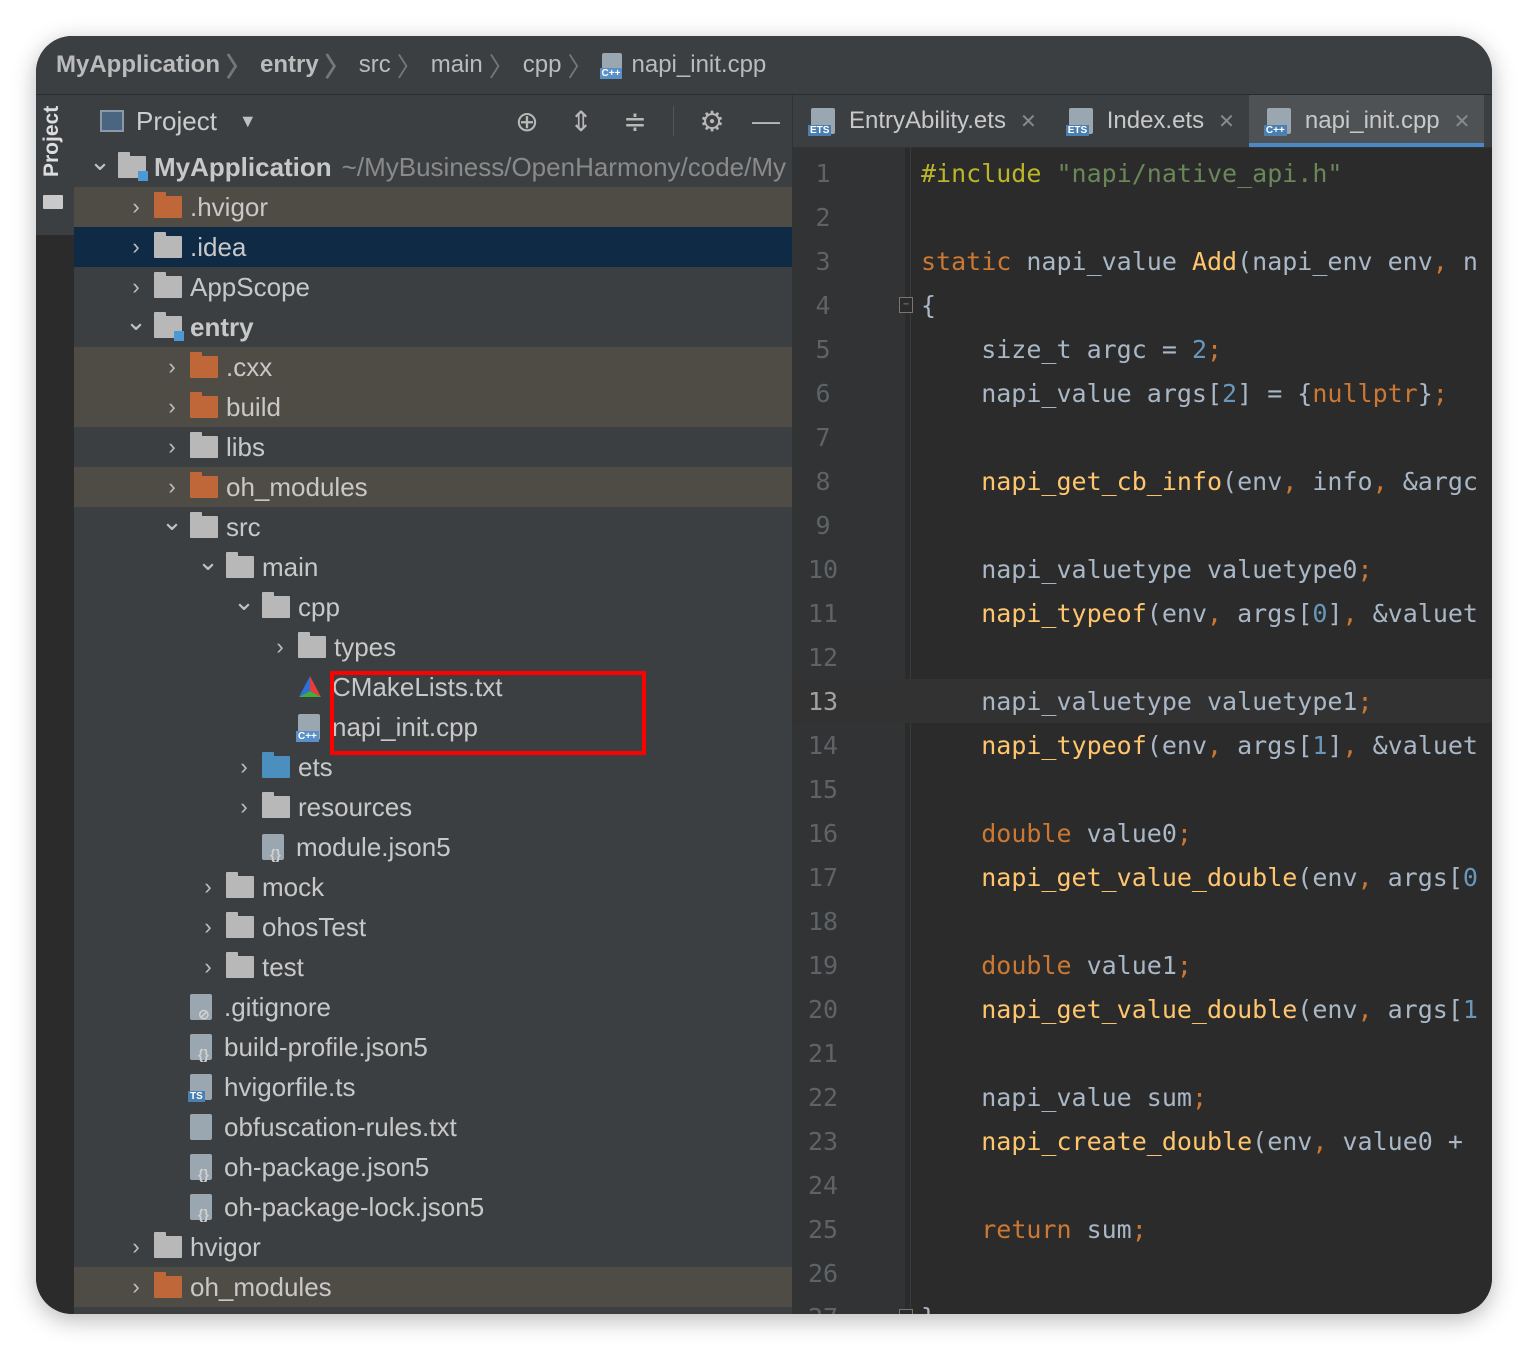  What do you see at coordinates (433, 767) in the screenshot?
I see `tree-row: › ets` at bounding box center [433, 767].